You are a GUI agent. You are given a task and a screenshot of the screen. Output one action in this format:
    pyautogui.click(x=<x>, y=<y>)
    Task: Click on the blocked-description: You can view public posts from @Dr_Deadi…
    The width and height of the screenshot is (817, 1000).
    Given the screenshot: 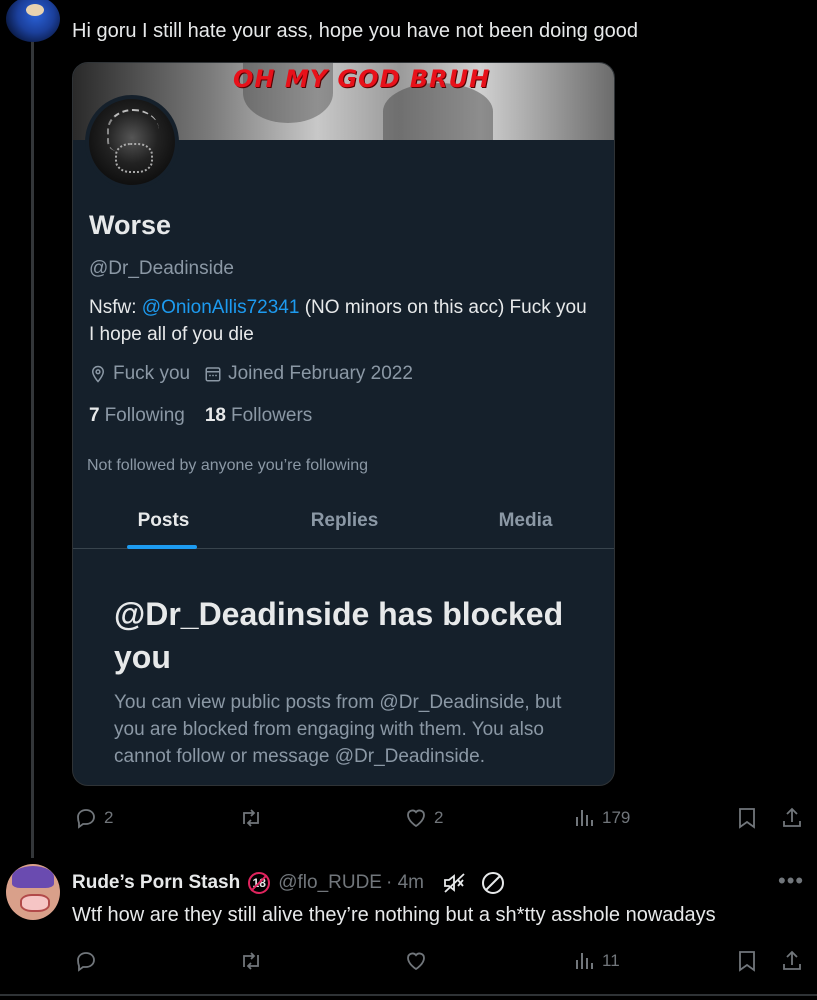 What is the action you would take?
    pyautogui.click(x=338, y=729)
    